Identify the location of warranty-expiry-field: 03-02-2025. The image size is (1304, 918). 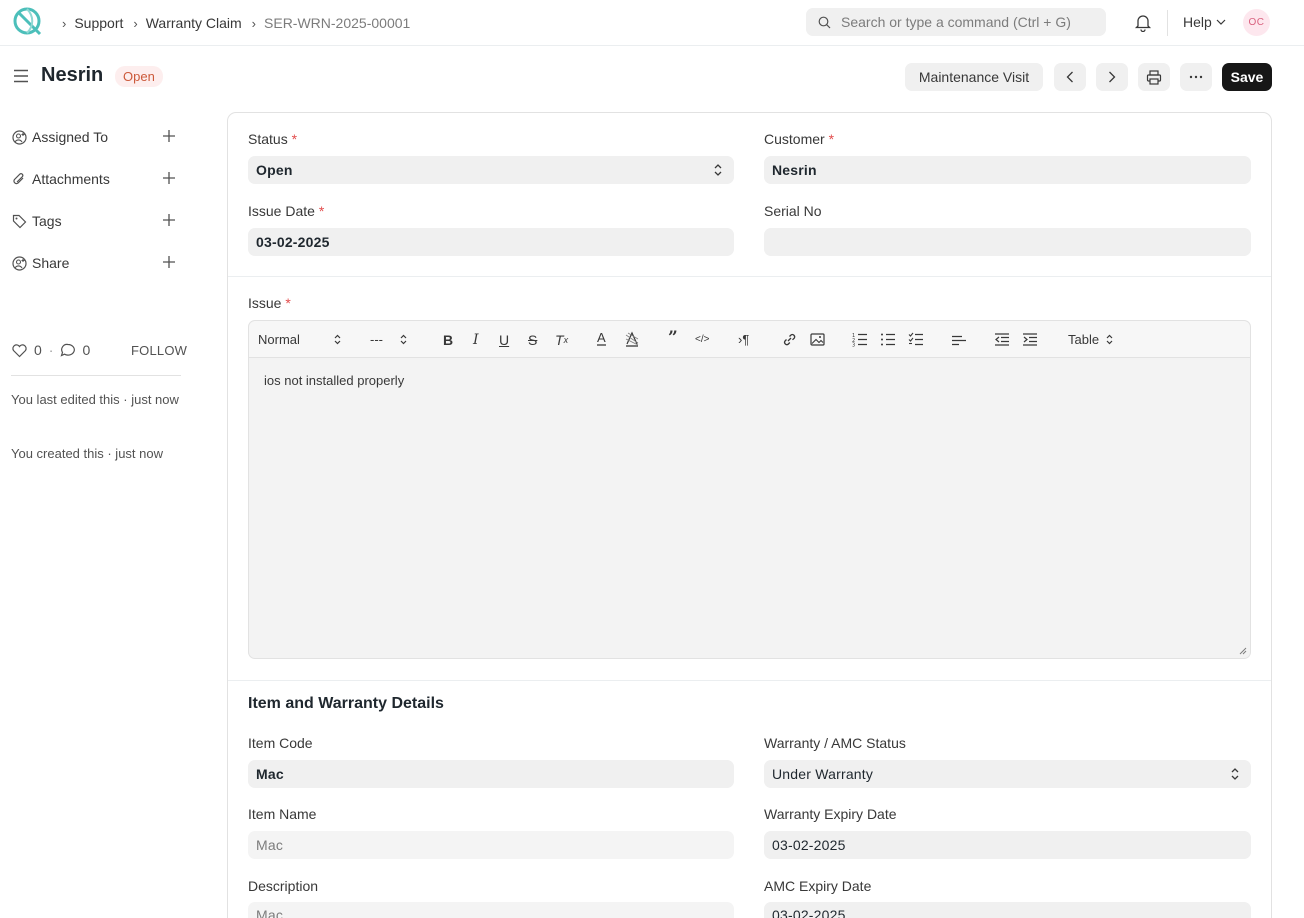
(1007, 845).